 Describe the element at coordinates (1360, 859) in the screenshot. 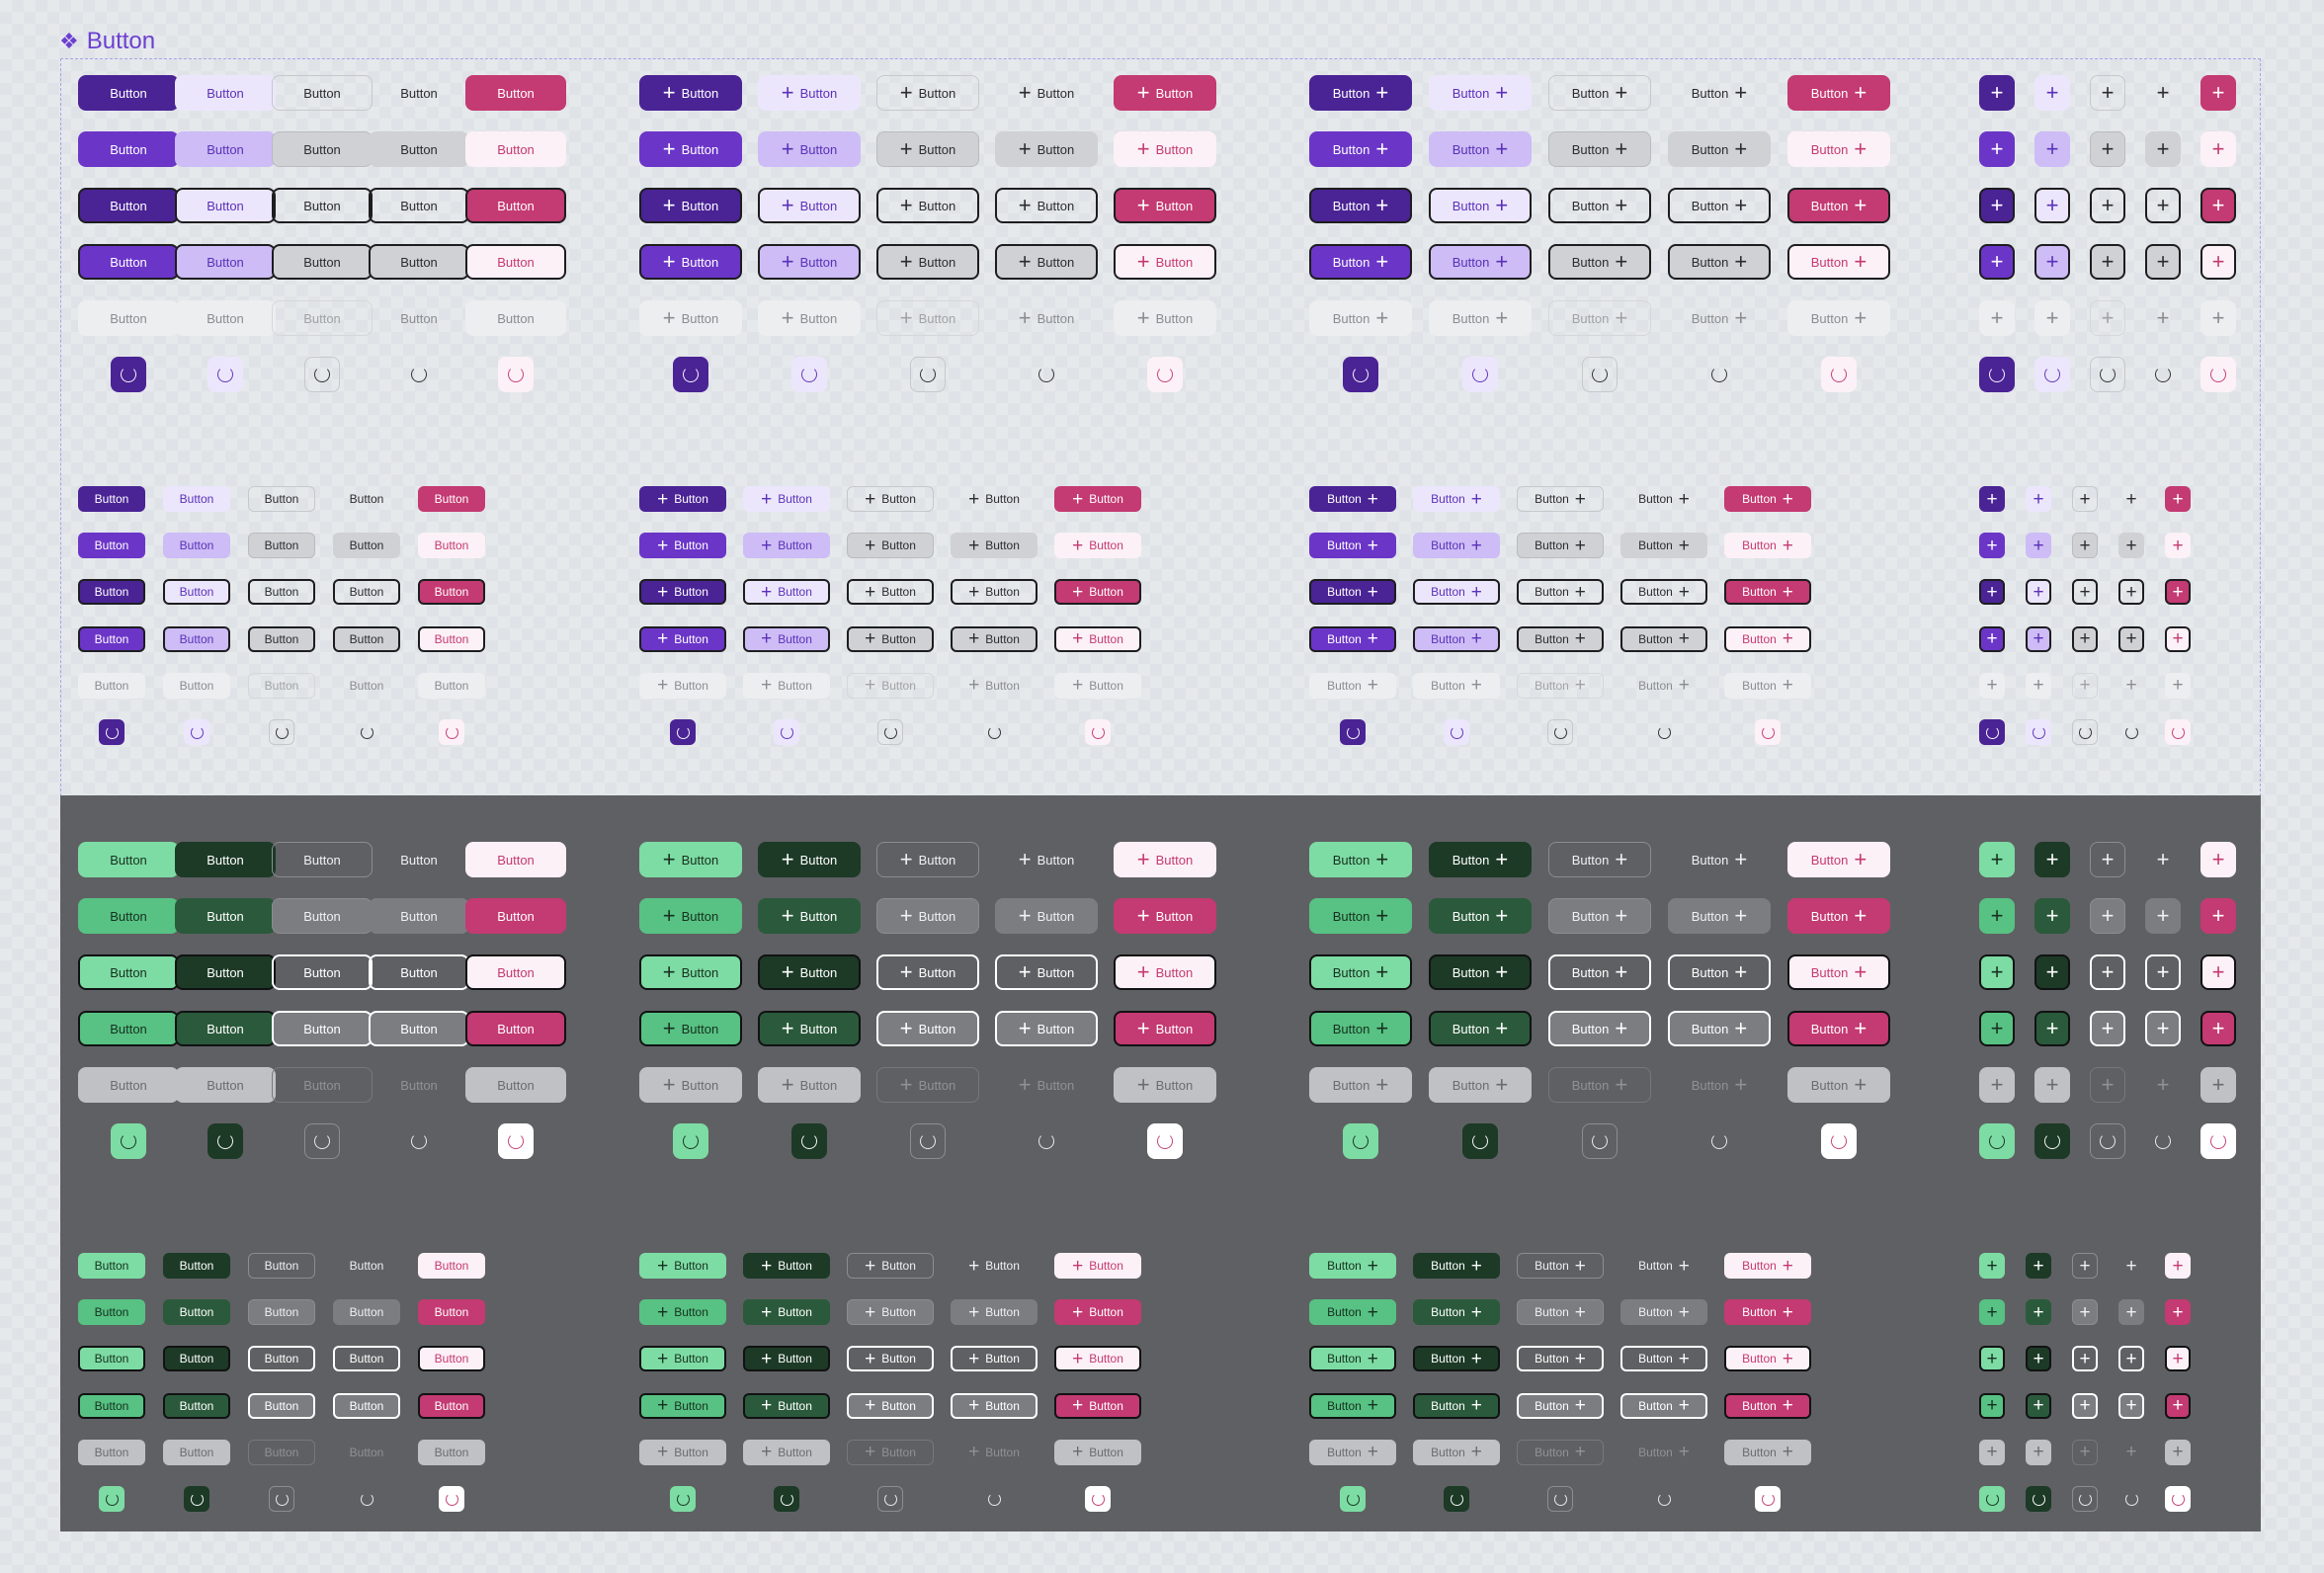

I see `dark-md-icon-right-primary-default-button: Button +` at that location.